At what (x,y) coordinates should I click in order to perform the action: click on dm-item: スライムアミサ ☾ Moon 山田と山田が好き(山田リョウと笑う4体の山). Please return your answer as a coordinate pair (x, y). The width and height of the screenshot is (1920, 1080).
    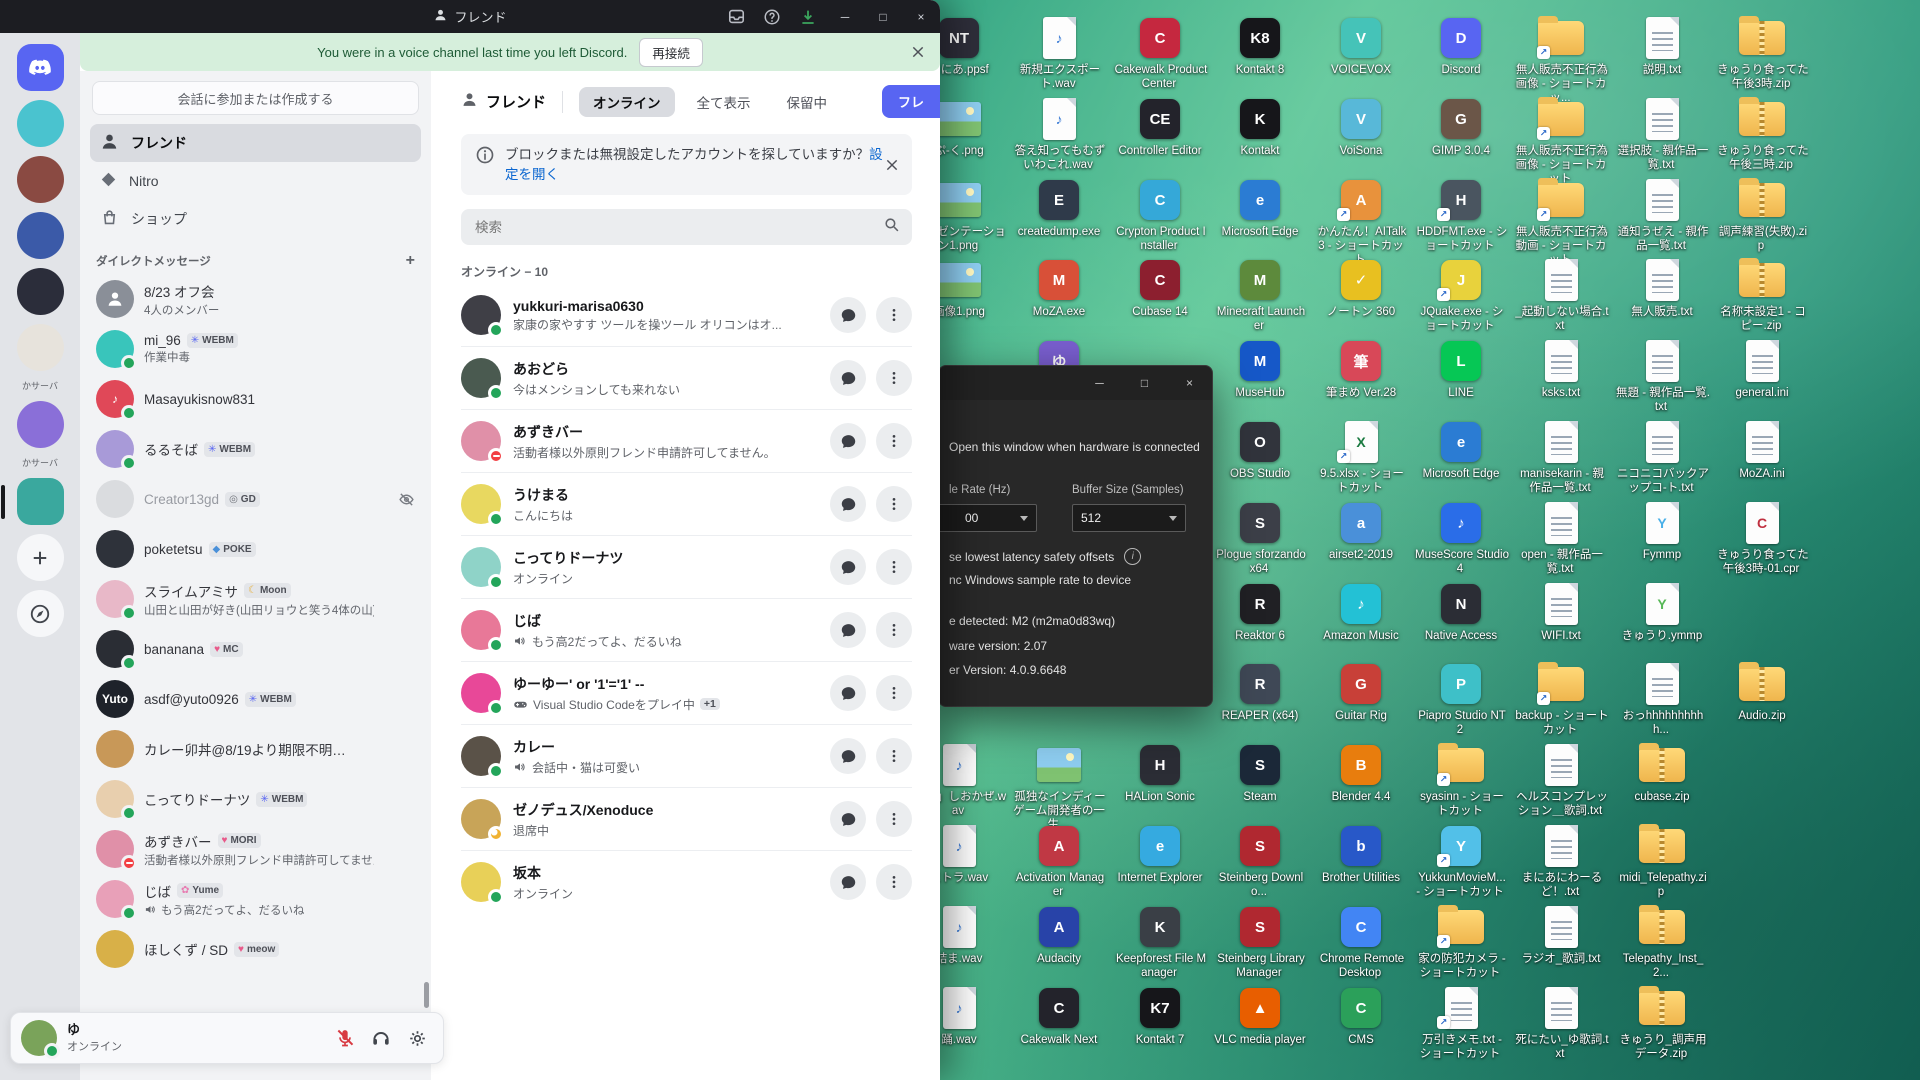
    Looking at the image, I should click on (255, 599).